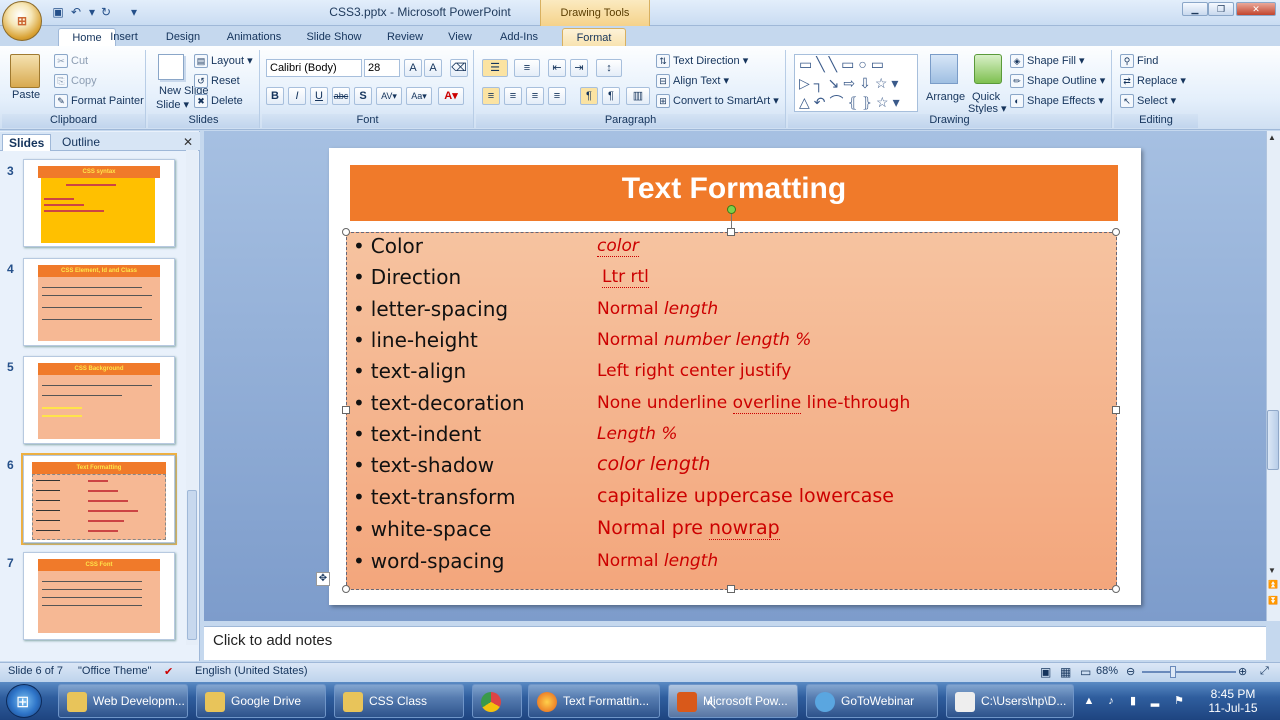 This screenshot has width=1280, height=720. What do you see at coordinates (717, 101) in the screenshot?
I see `convert-smartart-button: ⊞ Convert to SmartArt ▾` at bounding box center [717, 101].